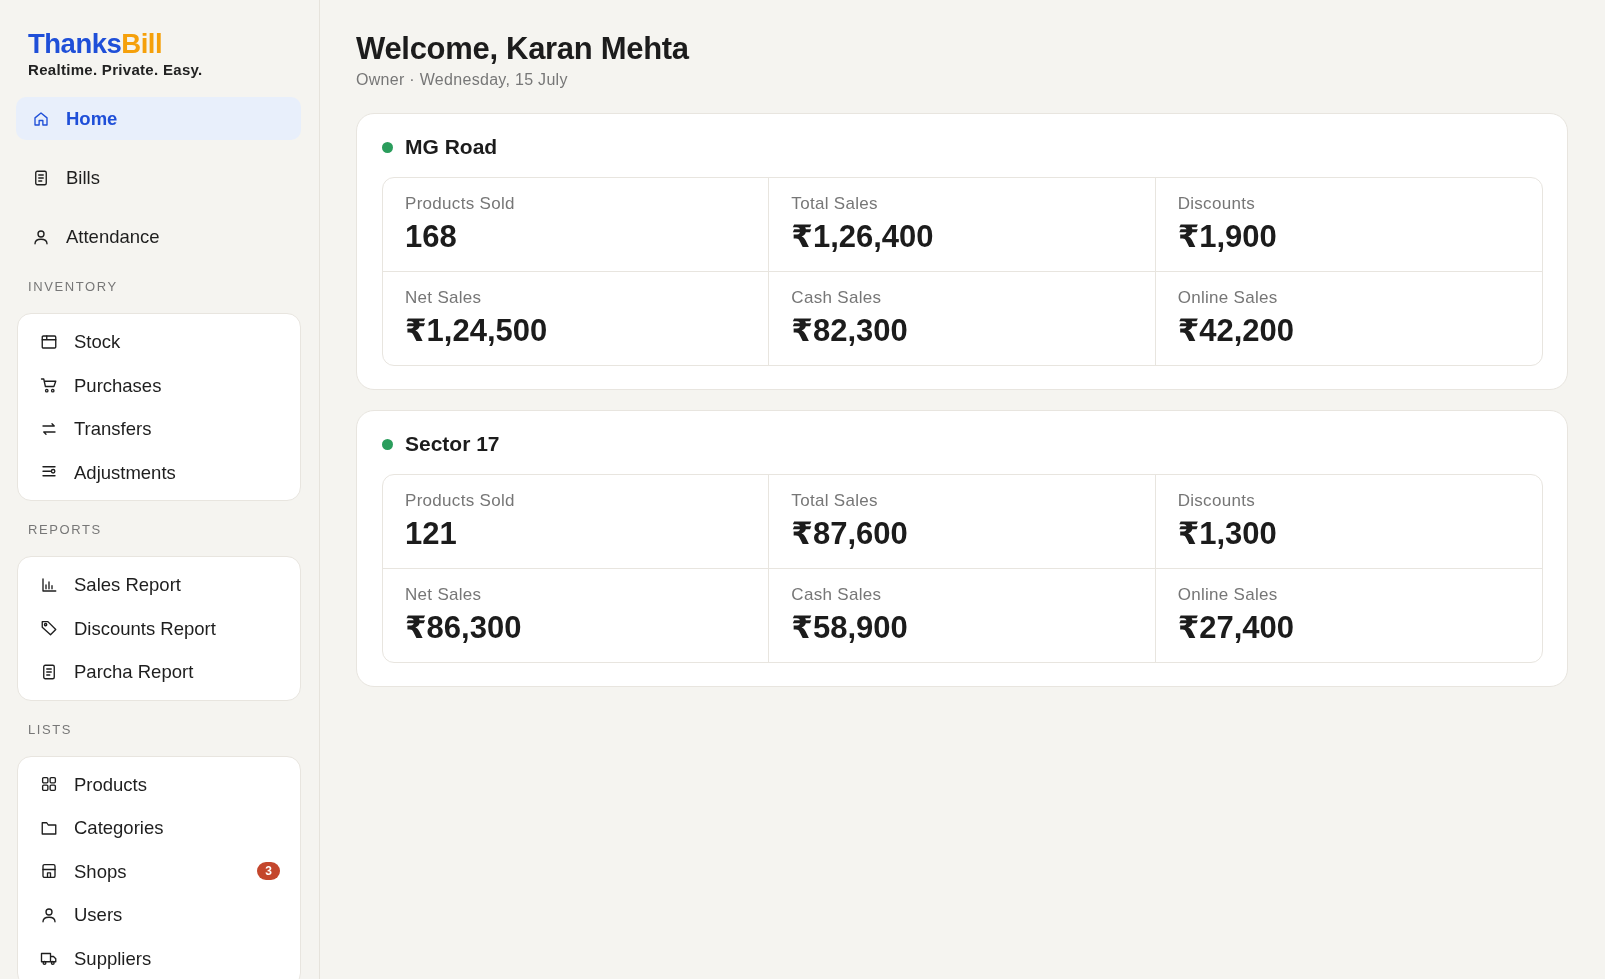 This screenshot has width=1605, height=979. Describe the element at coordinates (476, 331) in the screenshot. I see `stat-value: ₹1,24,500` at that location.